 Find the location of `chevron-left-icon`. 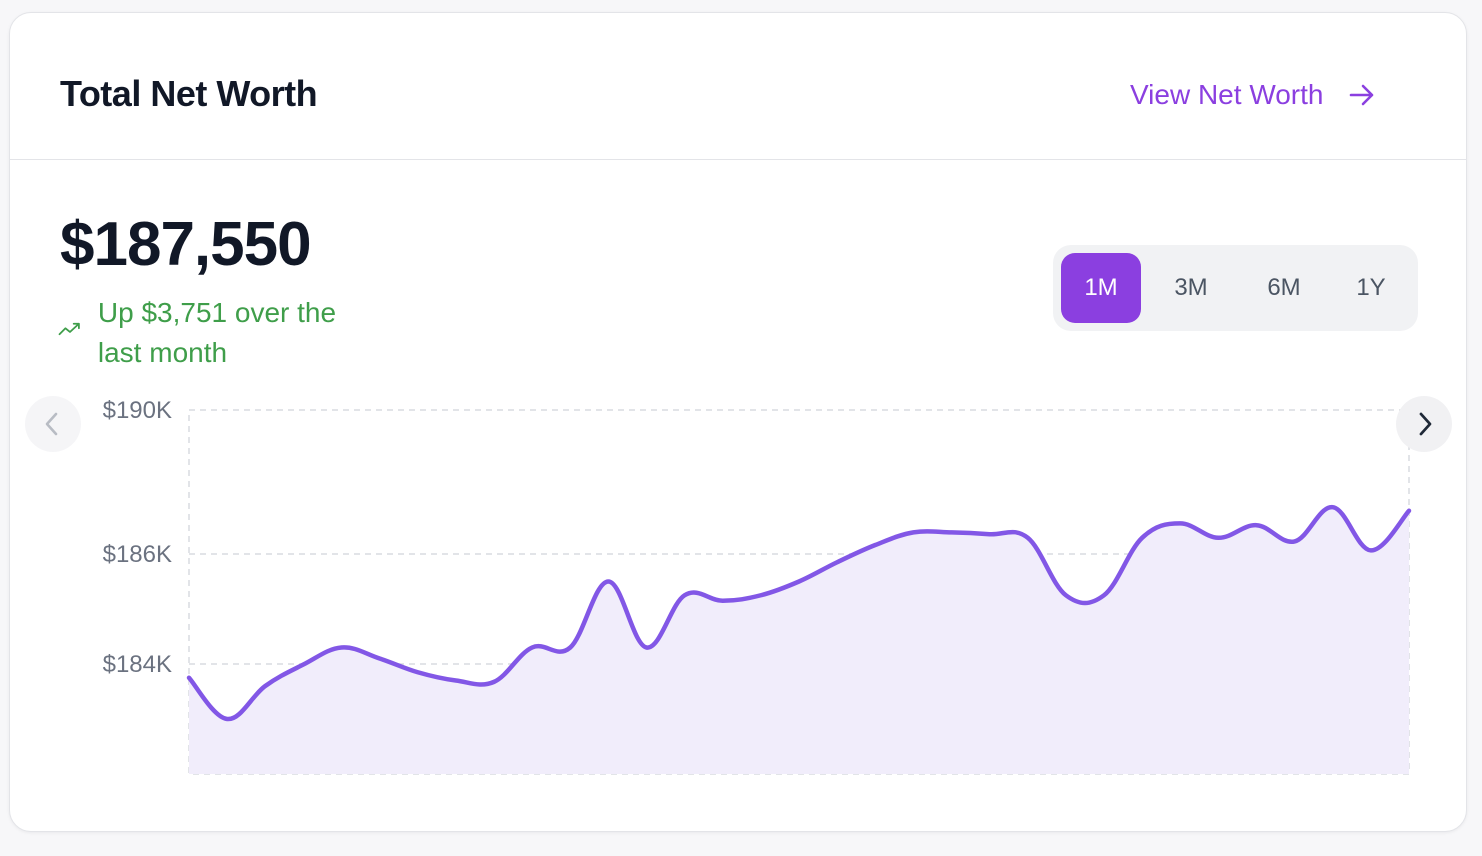

chevron-left-icon is located at coordinates (51, 424).